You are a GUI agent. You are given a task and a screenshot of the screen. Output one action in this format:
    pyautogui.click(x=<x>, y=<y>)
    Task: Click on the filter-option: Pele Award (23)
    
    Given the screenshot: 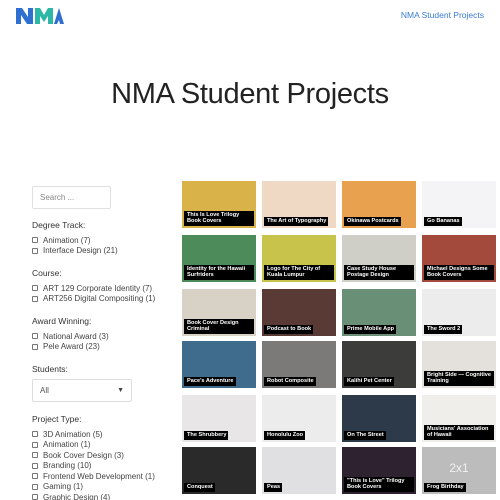 What is the action you would take?
    pyautogui.click(x=92, y=347)
    